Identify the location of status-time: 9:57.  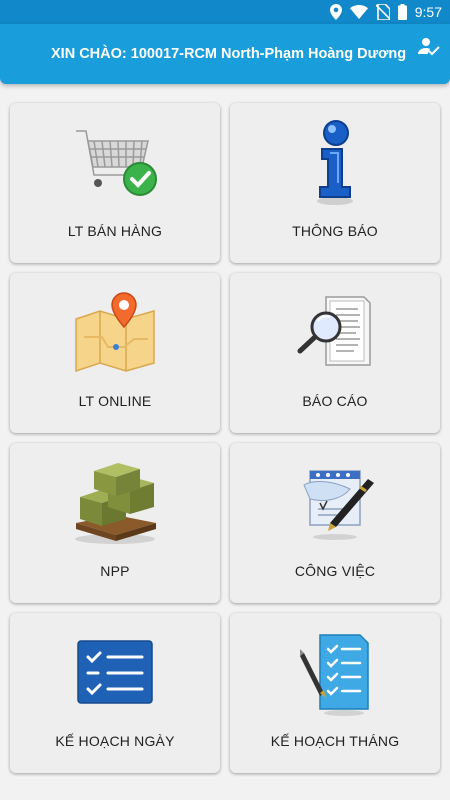
(428, 12).